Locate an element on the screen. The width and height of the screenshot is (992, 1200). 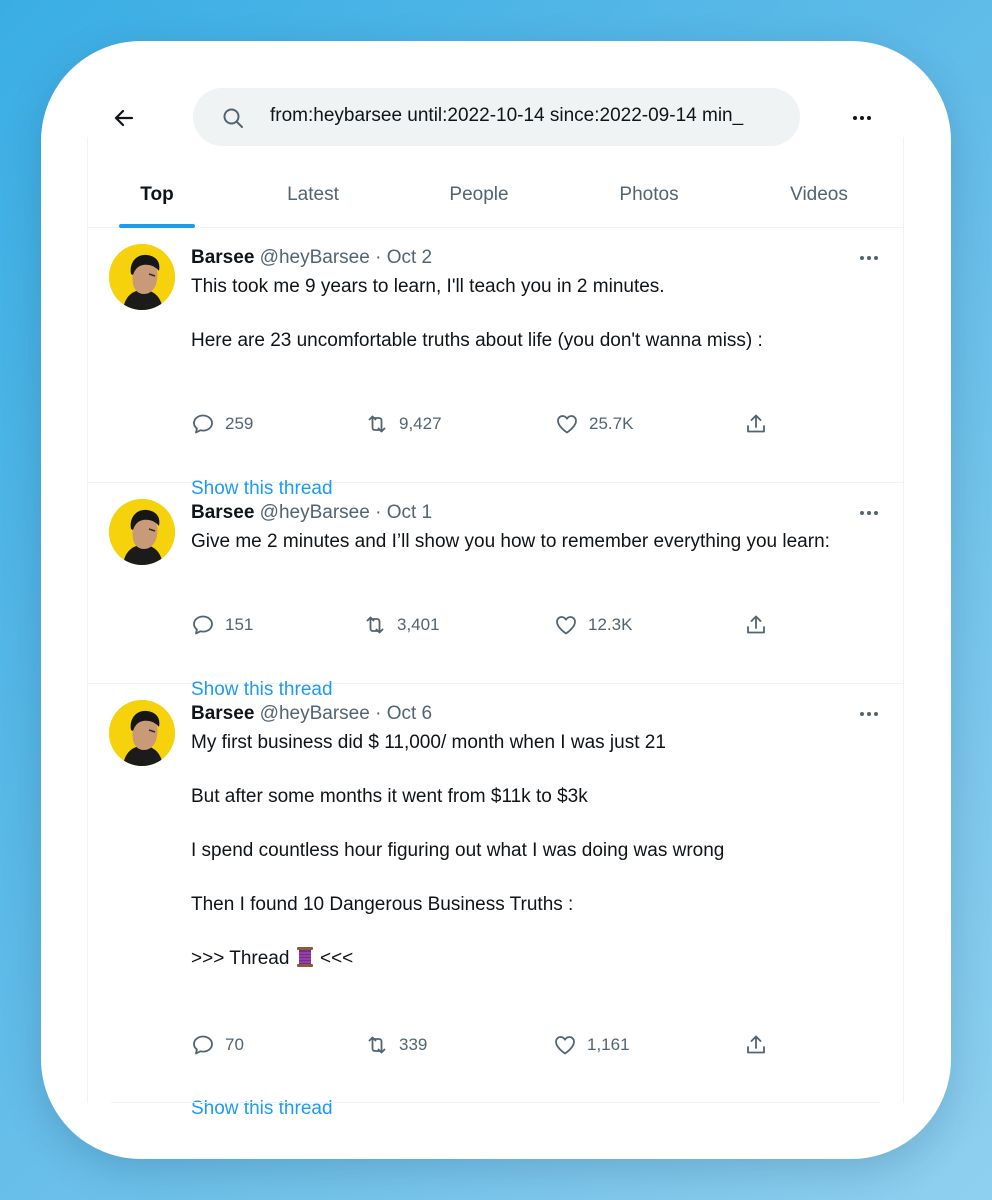
search-icon is located at coordinates (233, 118).